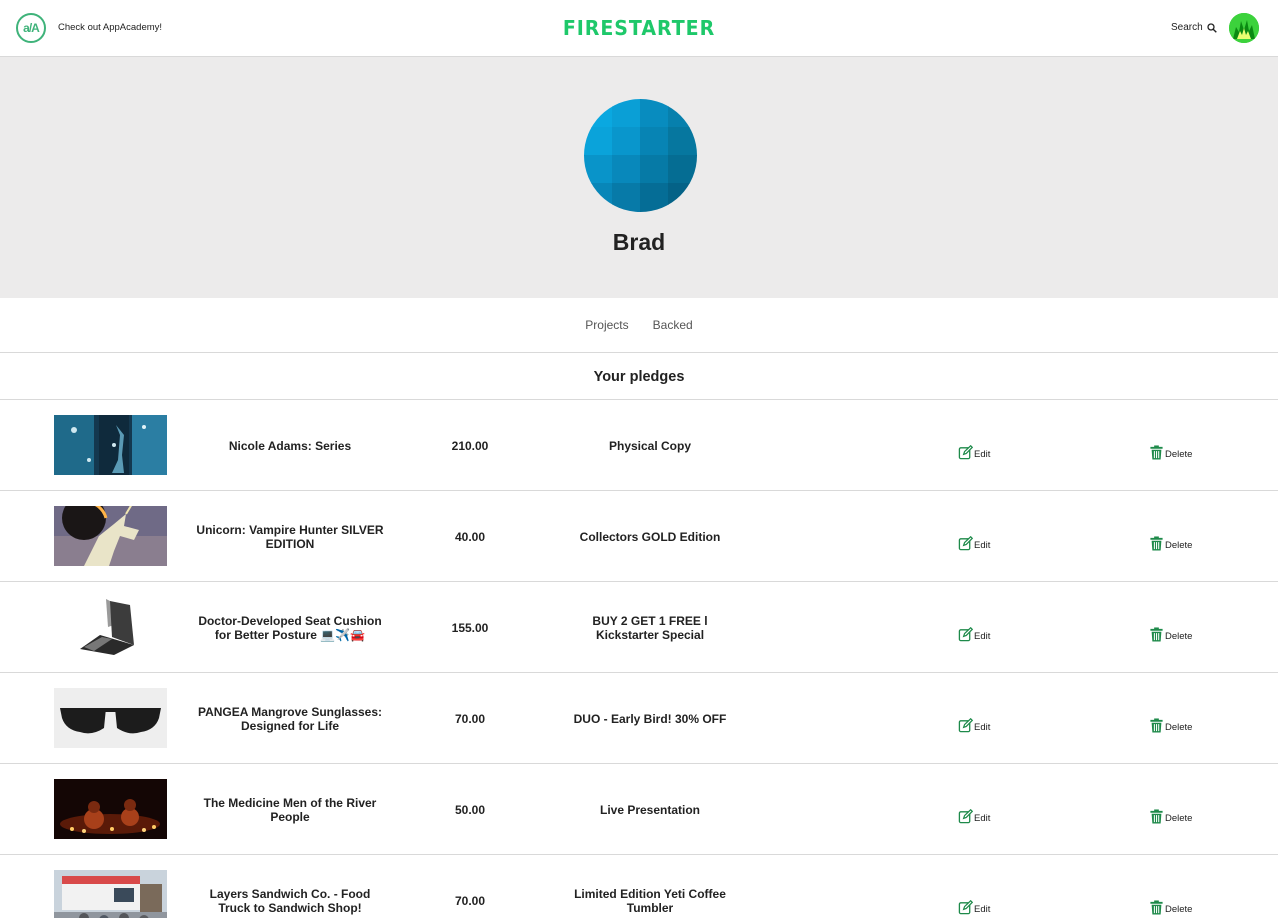  What do you see at coordinates (650, 627) in the screenshot?
I see `pledge-reward: BUY 2 GET 1 FREE l Kickstarter Special` at bounding box center [650, 627].